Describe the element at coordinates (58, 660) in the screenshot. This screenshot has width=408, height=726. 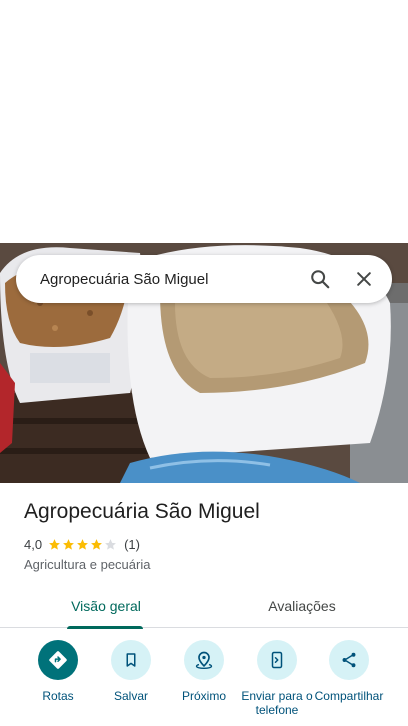
I see `directions-icon` at that location.